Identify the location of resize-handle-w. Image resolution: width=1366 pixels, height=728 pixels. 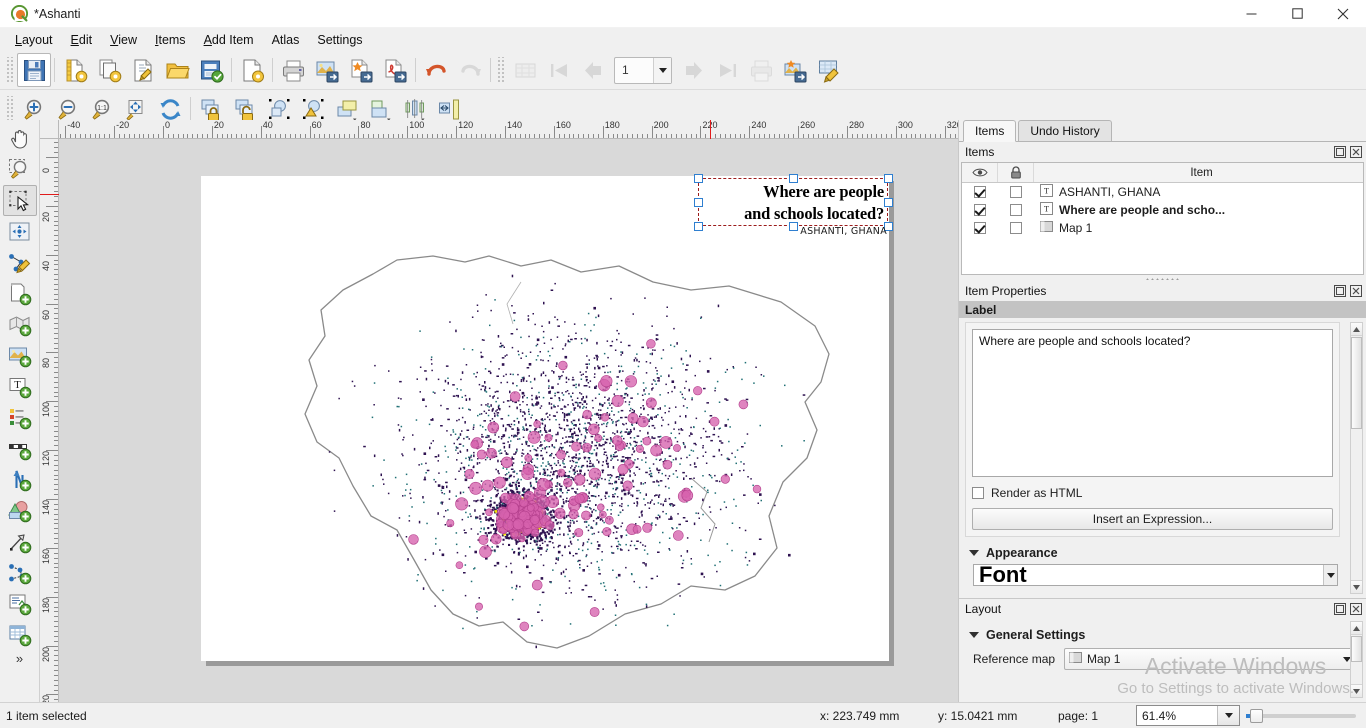
(698, 202).